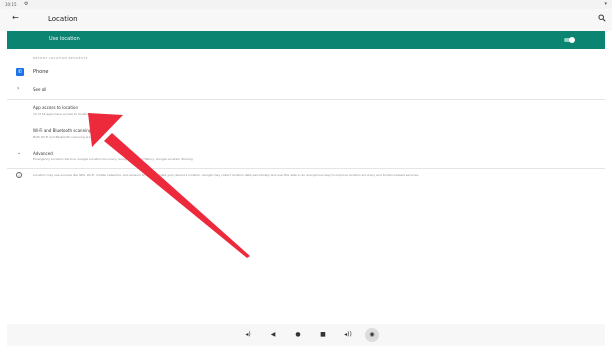 This screenshot has width=612, height=346. I want to click on phone-icon: ✆, so click(20, 72).